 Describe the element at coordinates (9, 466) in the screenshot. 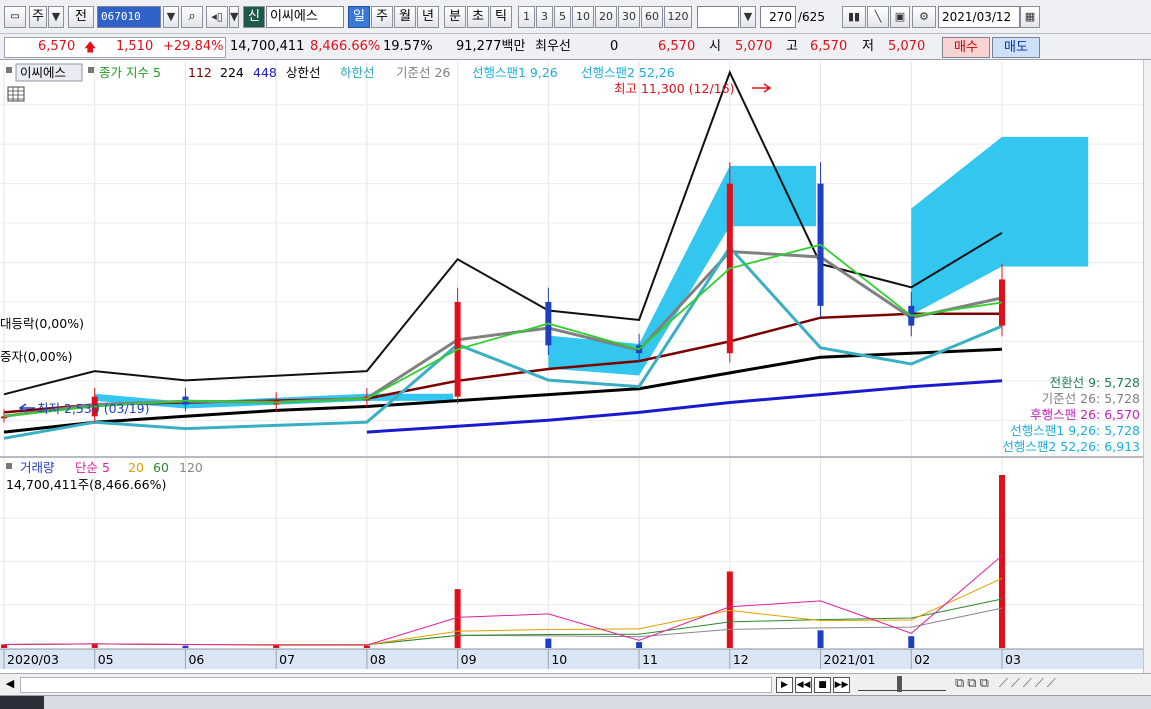

I see `legend-marker` at that location.